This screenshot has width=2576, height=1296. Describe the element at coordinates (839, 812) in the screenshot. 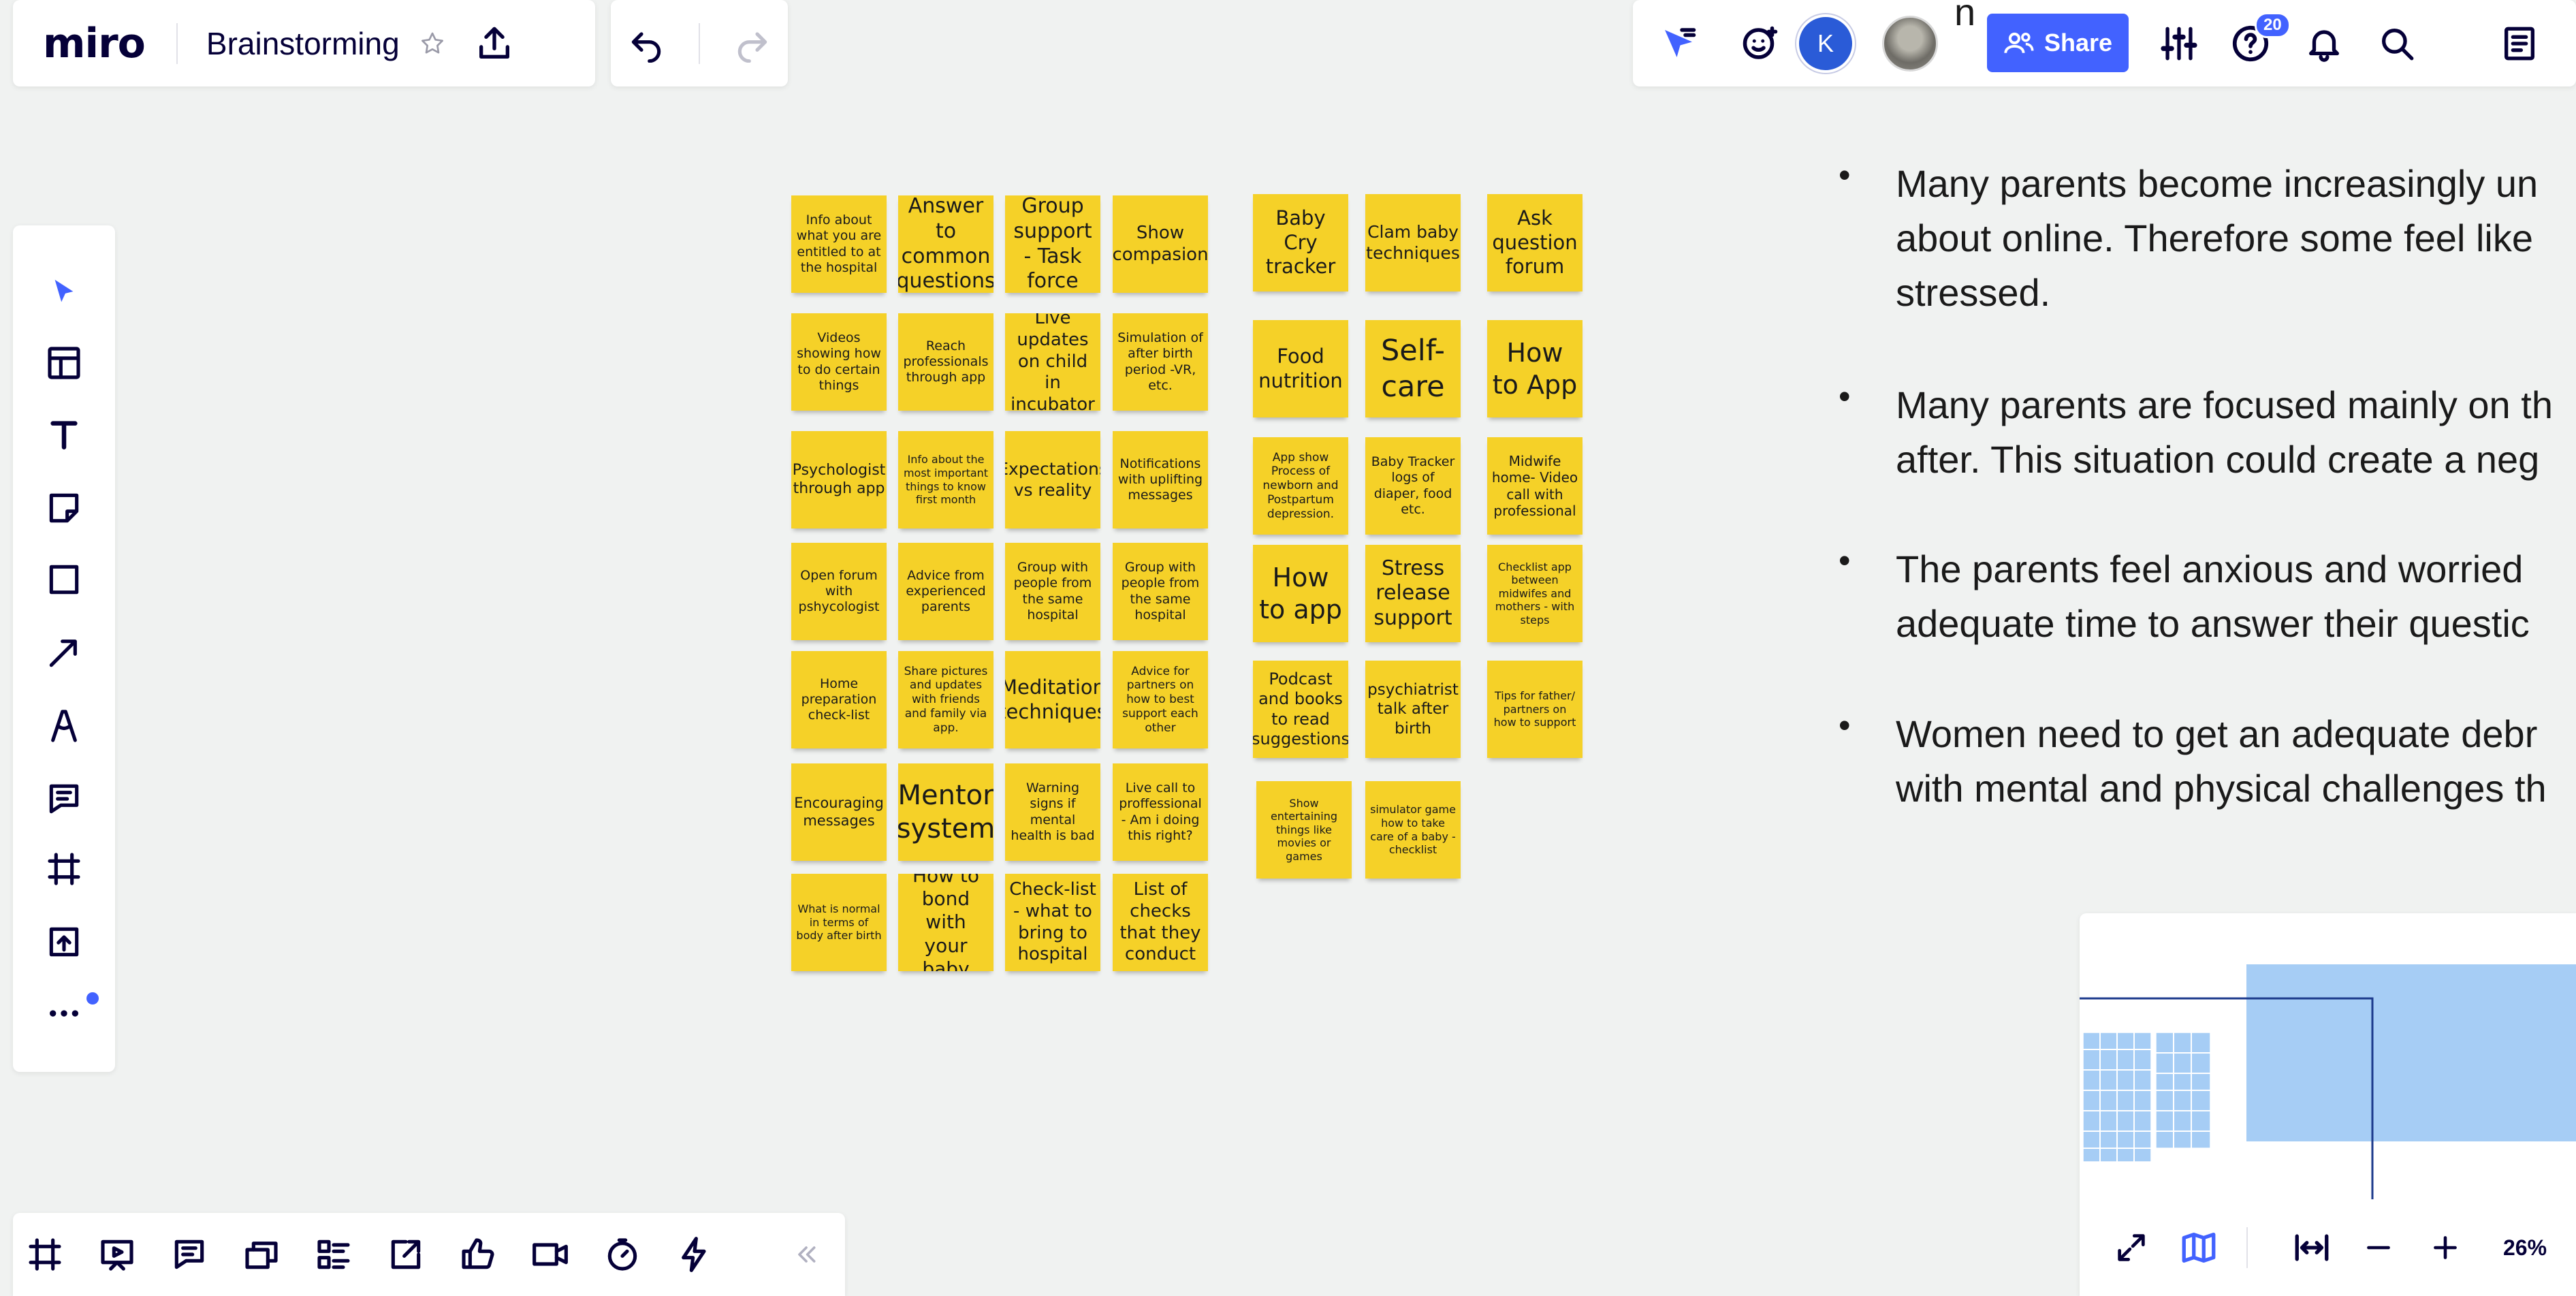

I see `sticky-note: Encouraging messages` at that location.